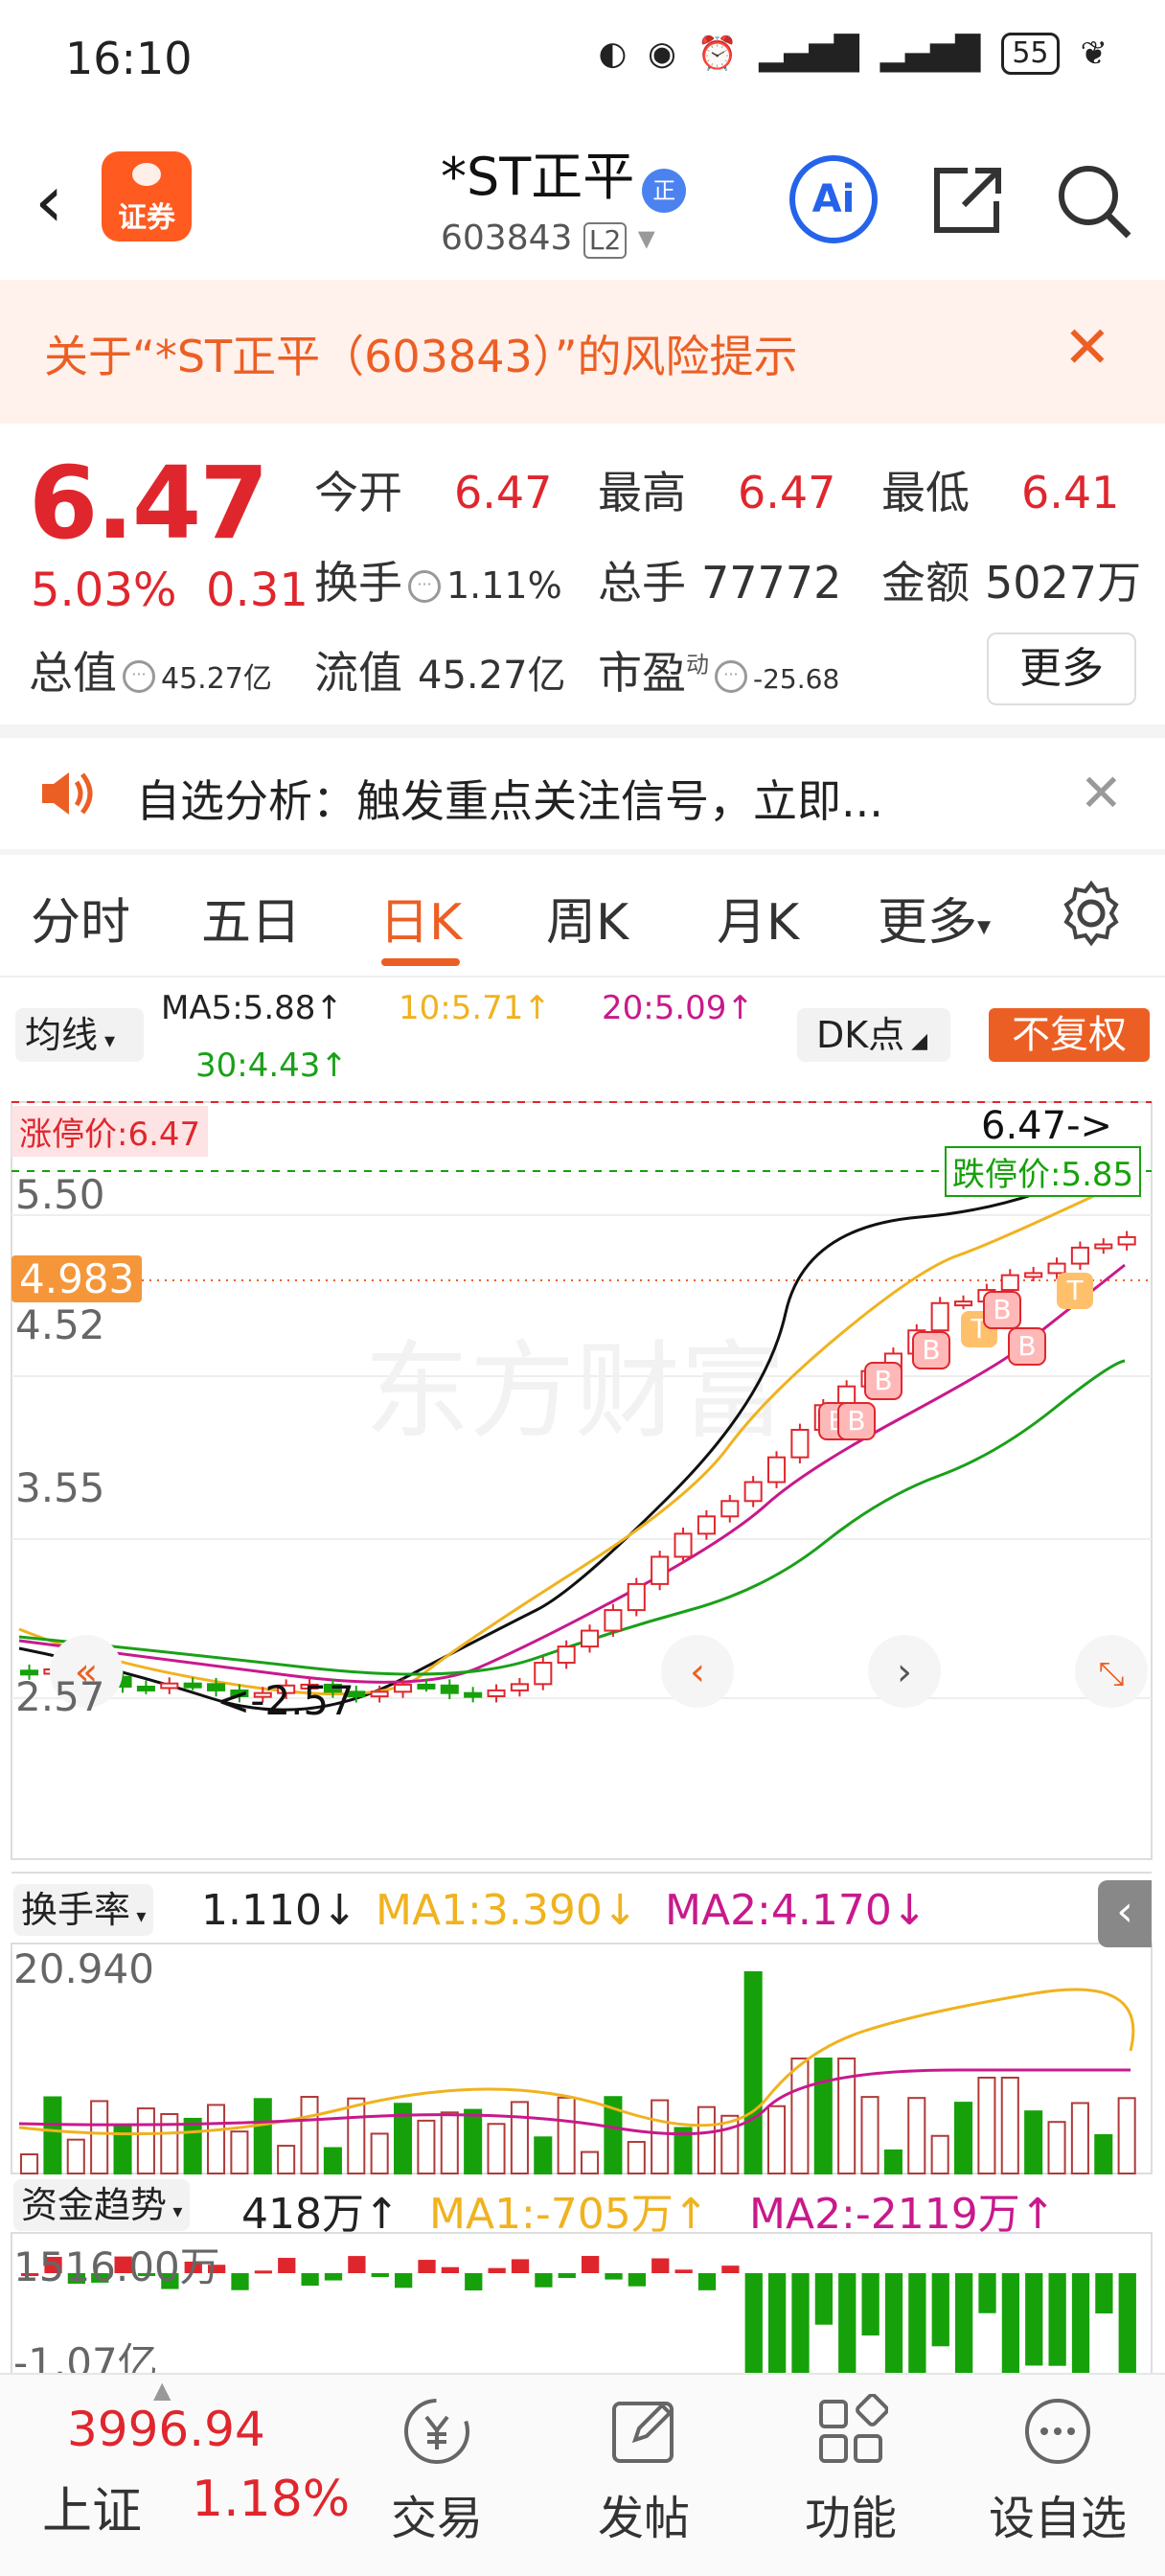 Image resolution: width=1165 pixels, height=2576 pixels. Describe the element at coordinates (129, 58) in the screenshot. I see `clock: 16:10` at that location.